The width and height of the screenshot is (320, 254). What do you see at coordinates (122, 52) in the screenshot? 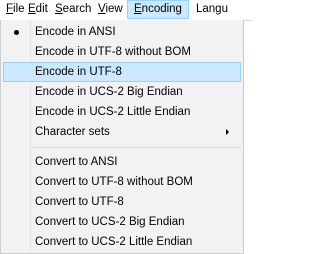
I see `menu-item-encode-utf8-without-bom: Encode in UTF-8 without BOM` at bounding box center [122, 52].